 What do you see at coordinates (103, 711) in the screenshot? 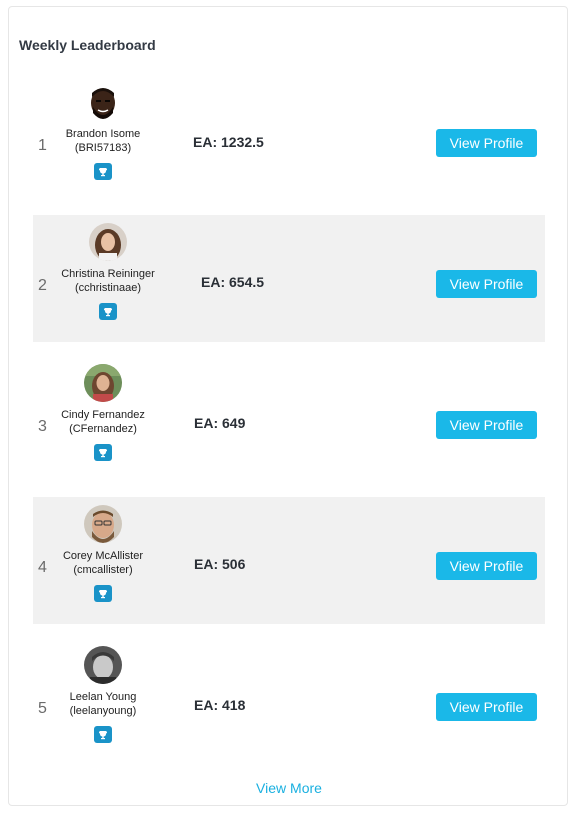
I see `user-handle: (leelanyoung)` at bounding box center [103, 711].